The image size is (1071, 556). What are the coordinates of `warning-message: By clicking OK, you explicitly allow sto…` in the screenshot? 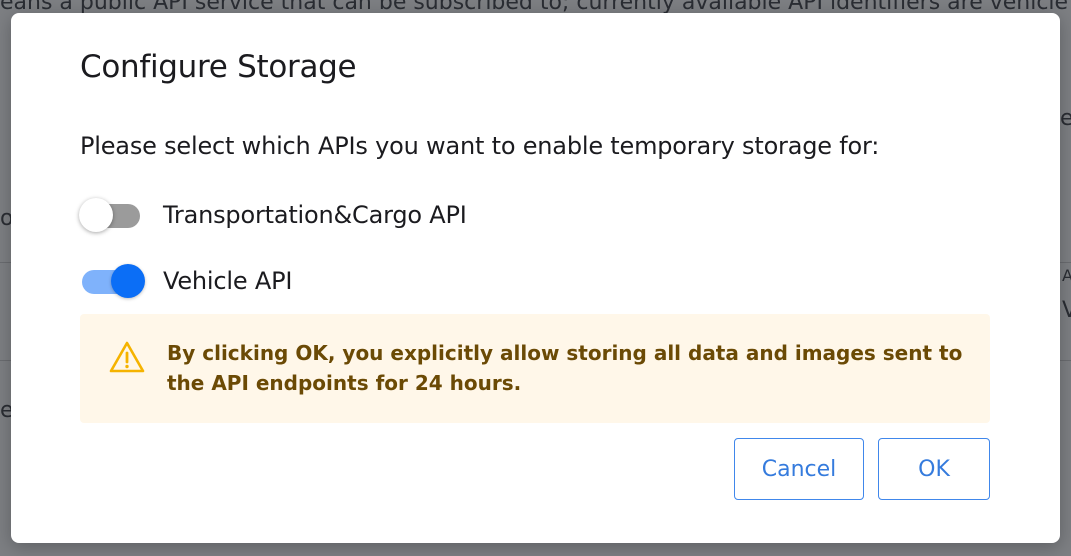 It's located at (565, 368).